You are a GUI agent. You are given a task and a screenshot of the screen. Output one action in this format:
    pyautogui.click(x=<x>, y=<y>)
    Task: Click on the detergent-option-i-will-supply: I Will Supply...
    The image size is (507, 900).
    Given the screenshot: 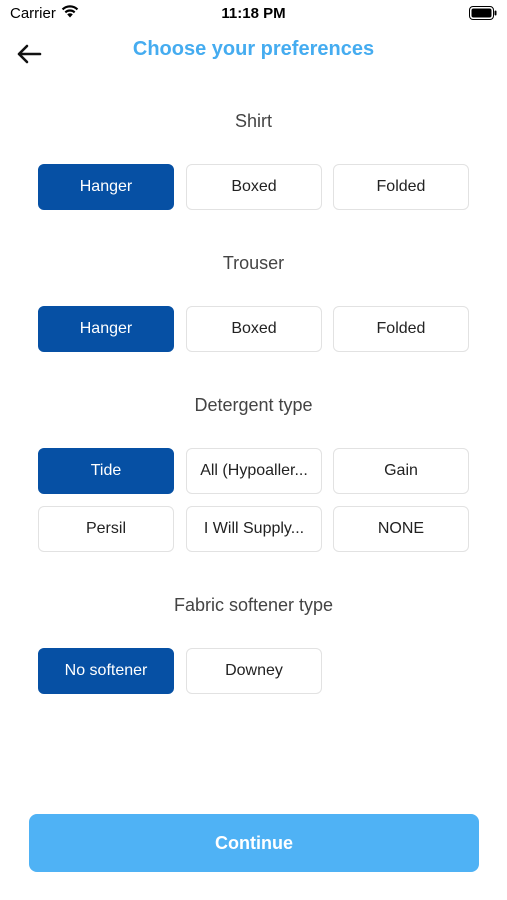 What is the action you would take?
    pyautogui.click(x=254, y=529)
    